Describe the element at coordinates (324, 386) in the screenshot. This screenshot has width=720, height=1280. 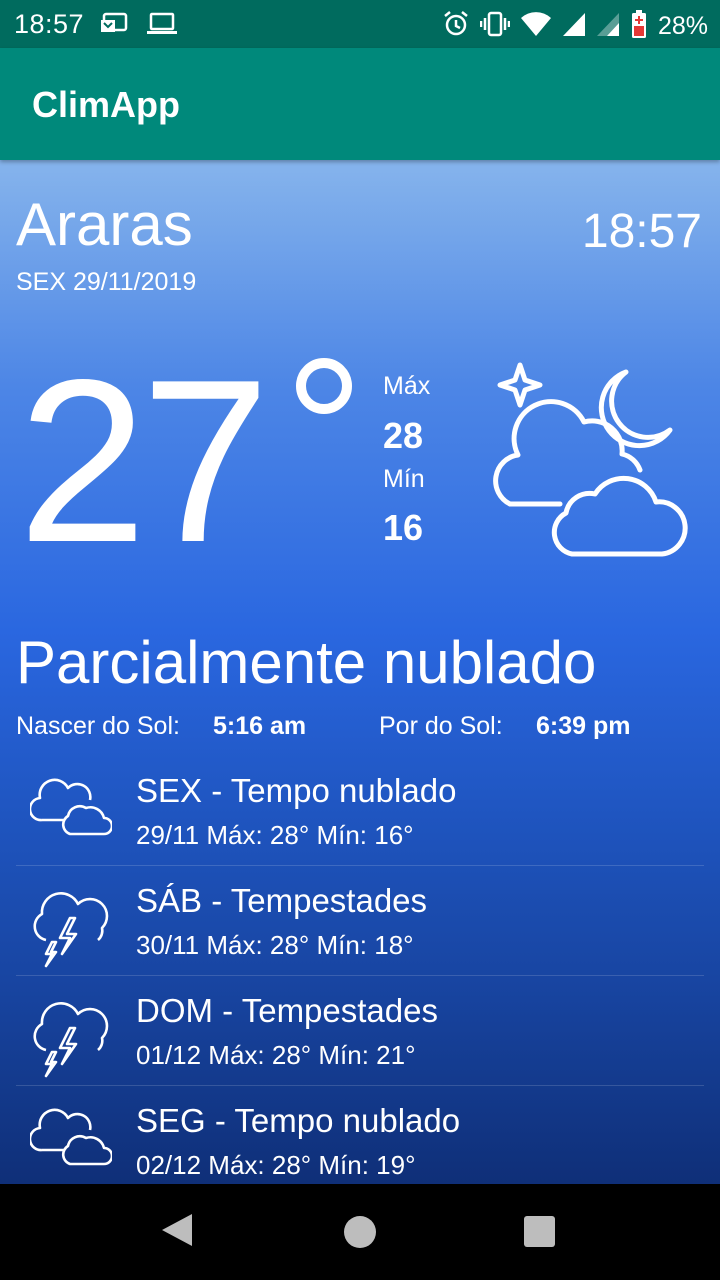
I see `degree-symbol` at that location.